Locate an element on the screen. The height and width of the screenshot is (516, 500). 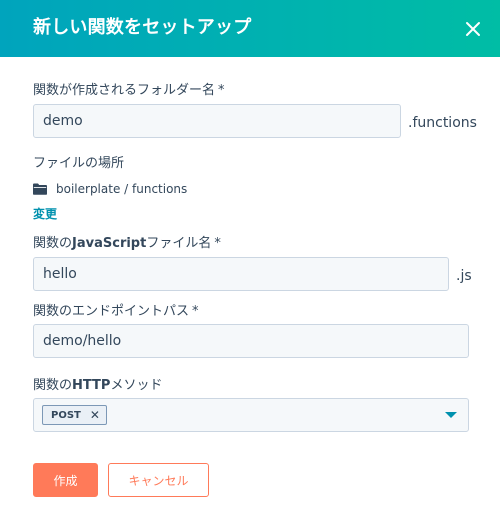
folder-name-input: demo is located at coordinates (217, 121).